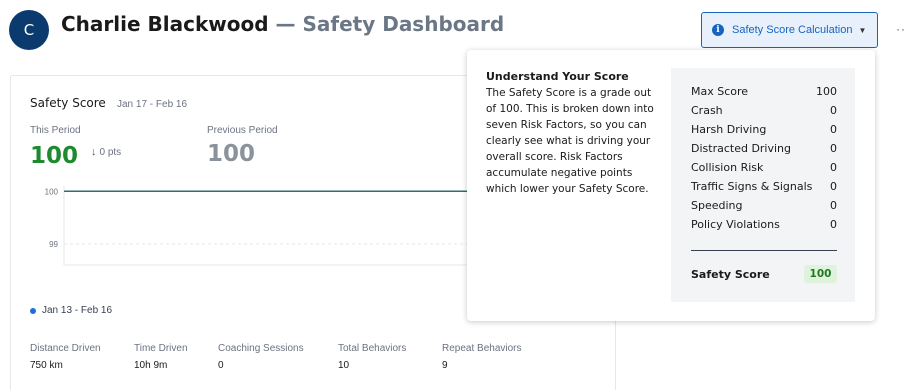 The image size is (908, 390). Describe the element at coordinates (52, 191) in the screenshot. I see `y-tick-label: 100` at that location.